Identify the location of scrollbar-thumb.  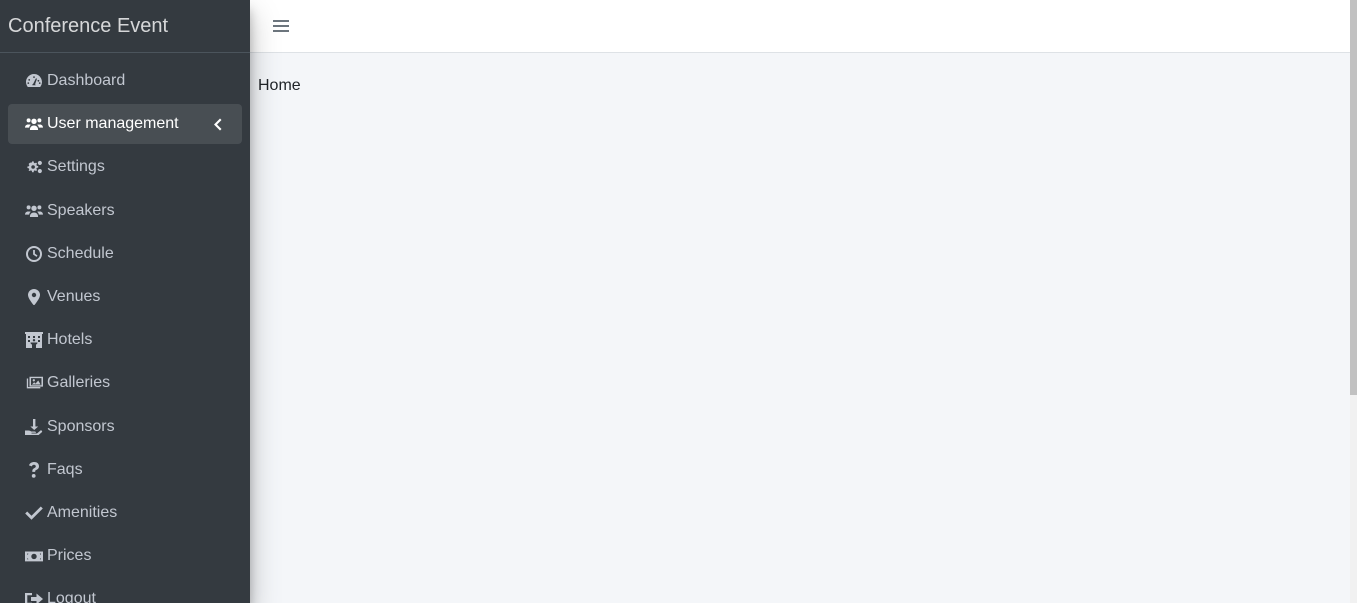
(1353, 197).